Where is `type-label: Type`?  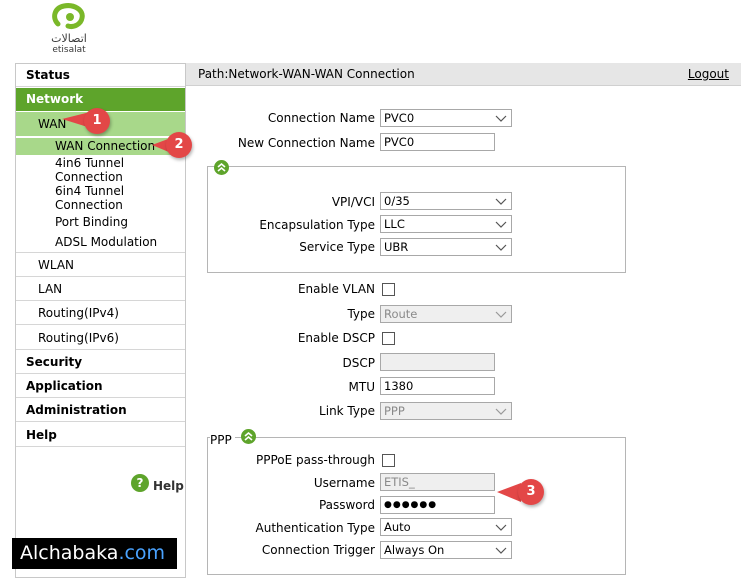
type-label: Type is located at coordinates (361, 314).